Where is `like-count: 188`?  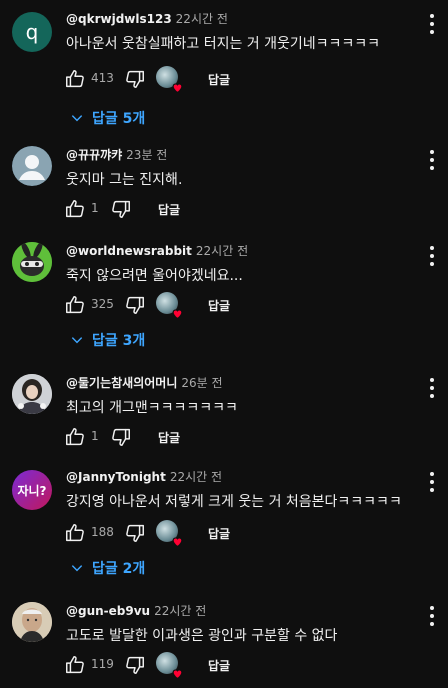 like-count: 188 is located at coordinates (102, 532).